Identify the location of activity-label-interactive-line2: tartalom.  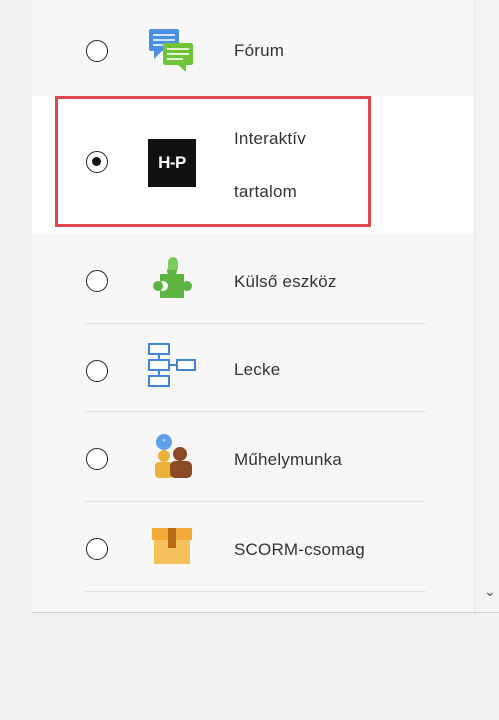
(266, 191).